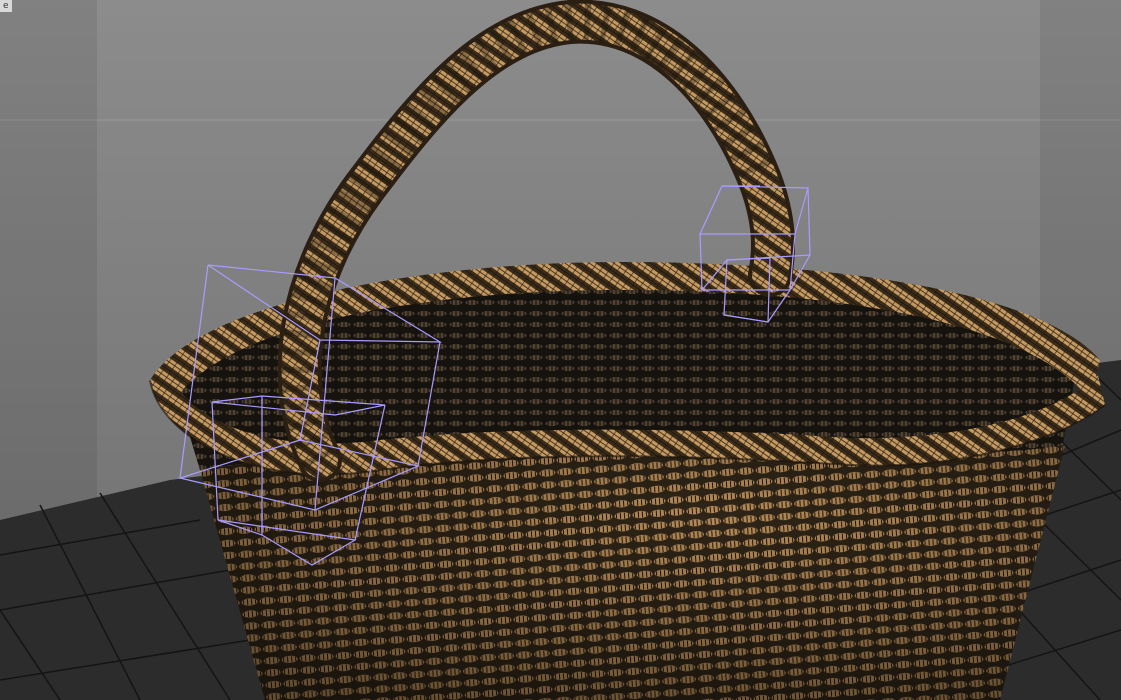  What do you see at coordinates (6, 6) in the screenshot?
I see `viewport-corner-label: e` at bounding box center [6, 6].